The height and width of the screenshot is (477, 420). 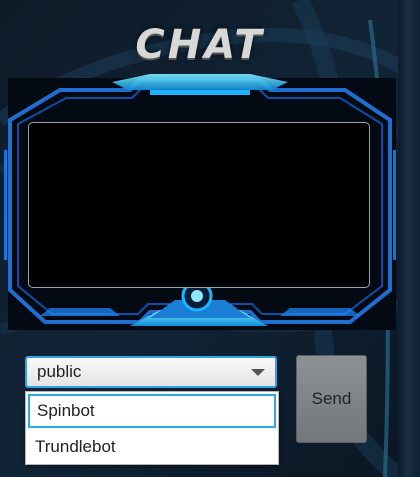 I want to click on page-title: CHAT, so click(x=200, y=45).